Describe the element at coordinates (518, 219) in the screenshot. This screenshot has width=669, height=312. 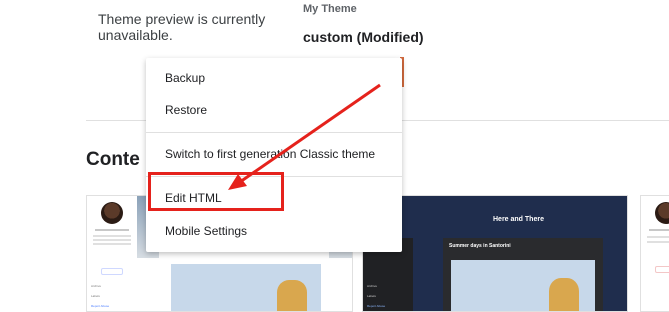
I see `blog-title: Here and There` at that location.